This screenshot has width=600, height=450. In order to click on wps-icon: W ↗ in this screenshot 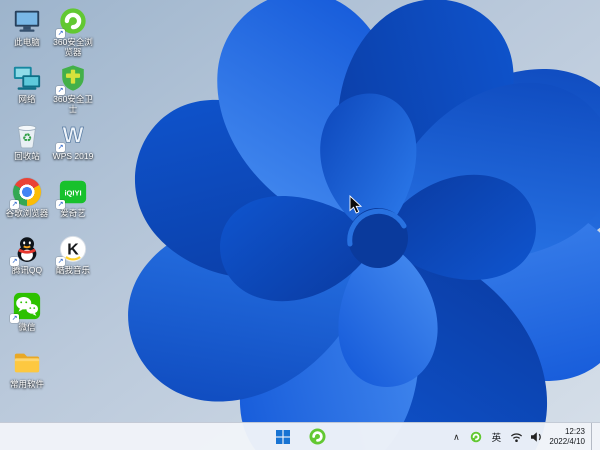, I will do `click(72, 136)`.